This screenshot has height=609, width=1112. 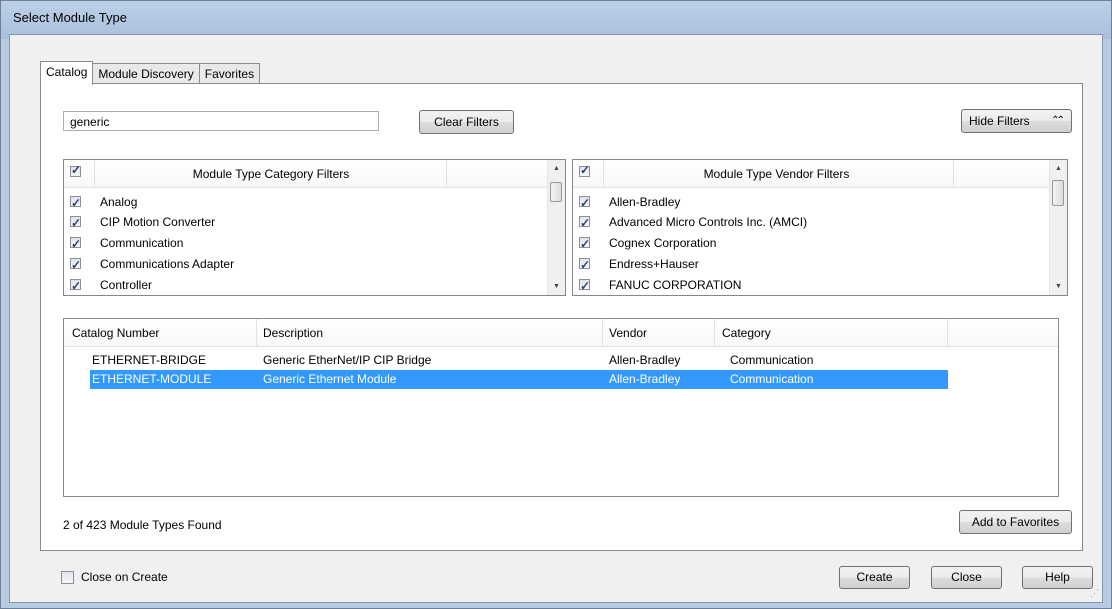 I want to click on title-bar: Select Module Type, so click(x=556, y=18).